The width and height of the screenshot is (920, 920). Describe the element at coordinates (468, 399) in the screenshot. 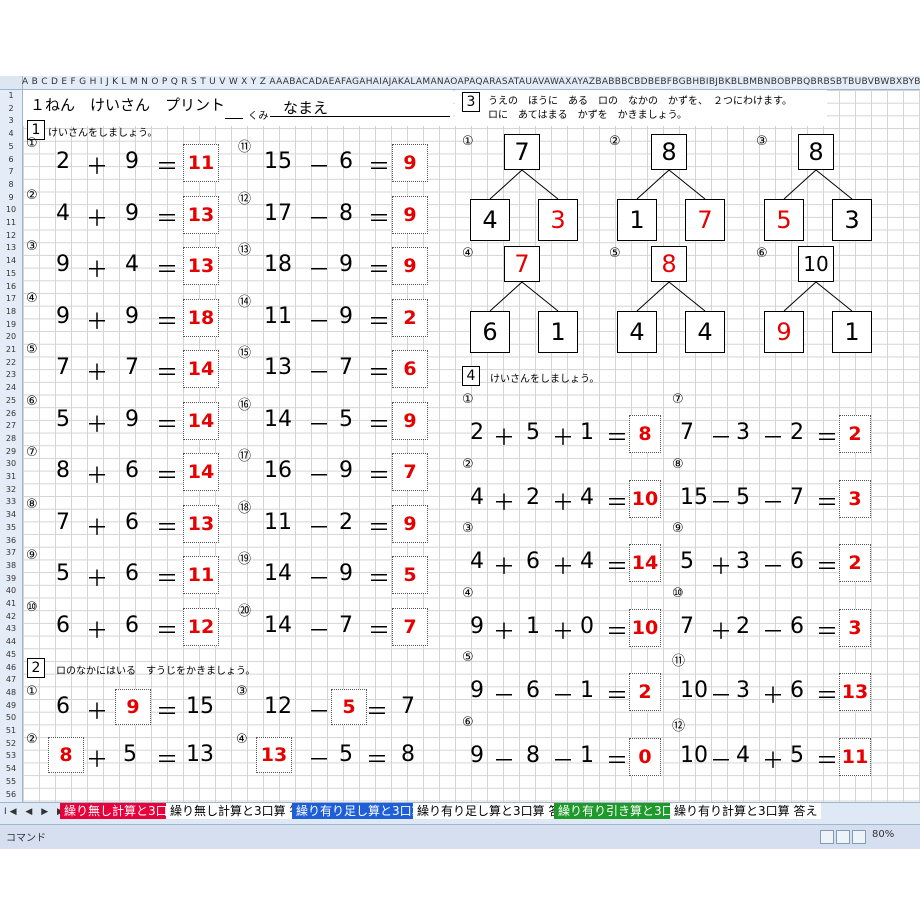

I see `sec4-left-number: ①` at that location.